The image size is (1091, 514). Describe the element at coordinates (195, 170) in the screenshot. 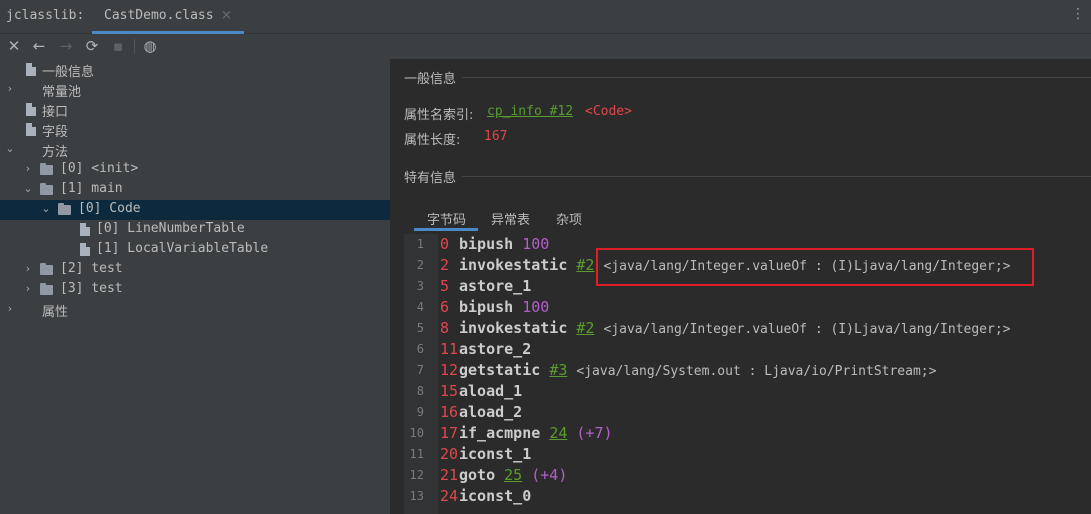

I see `tree-item: › [0] <init>` at that location.